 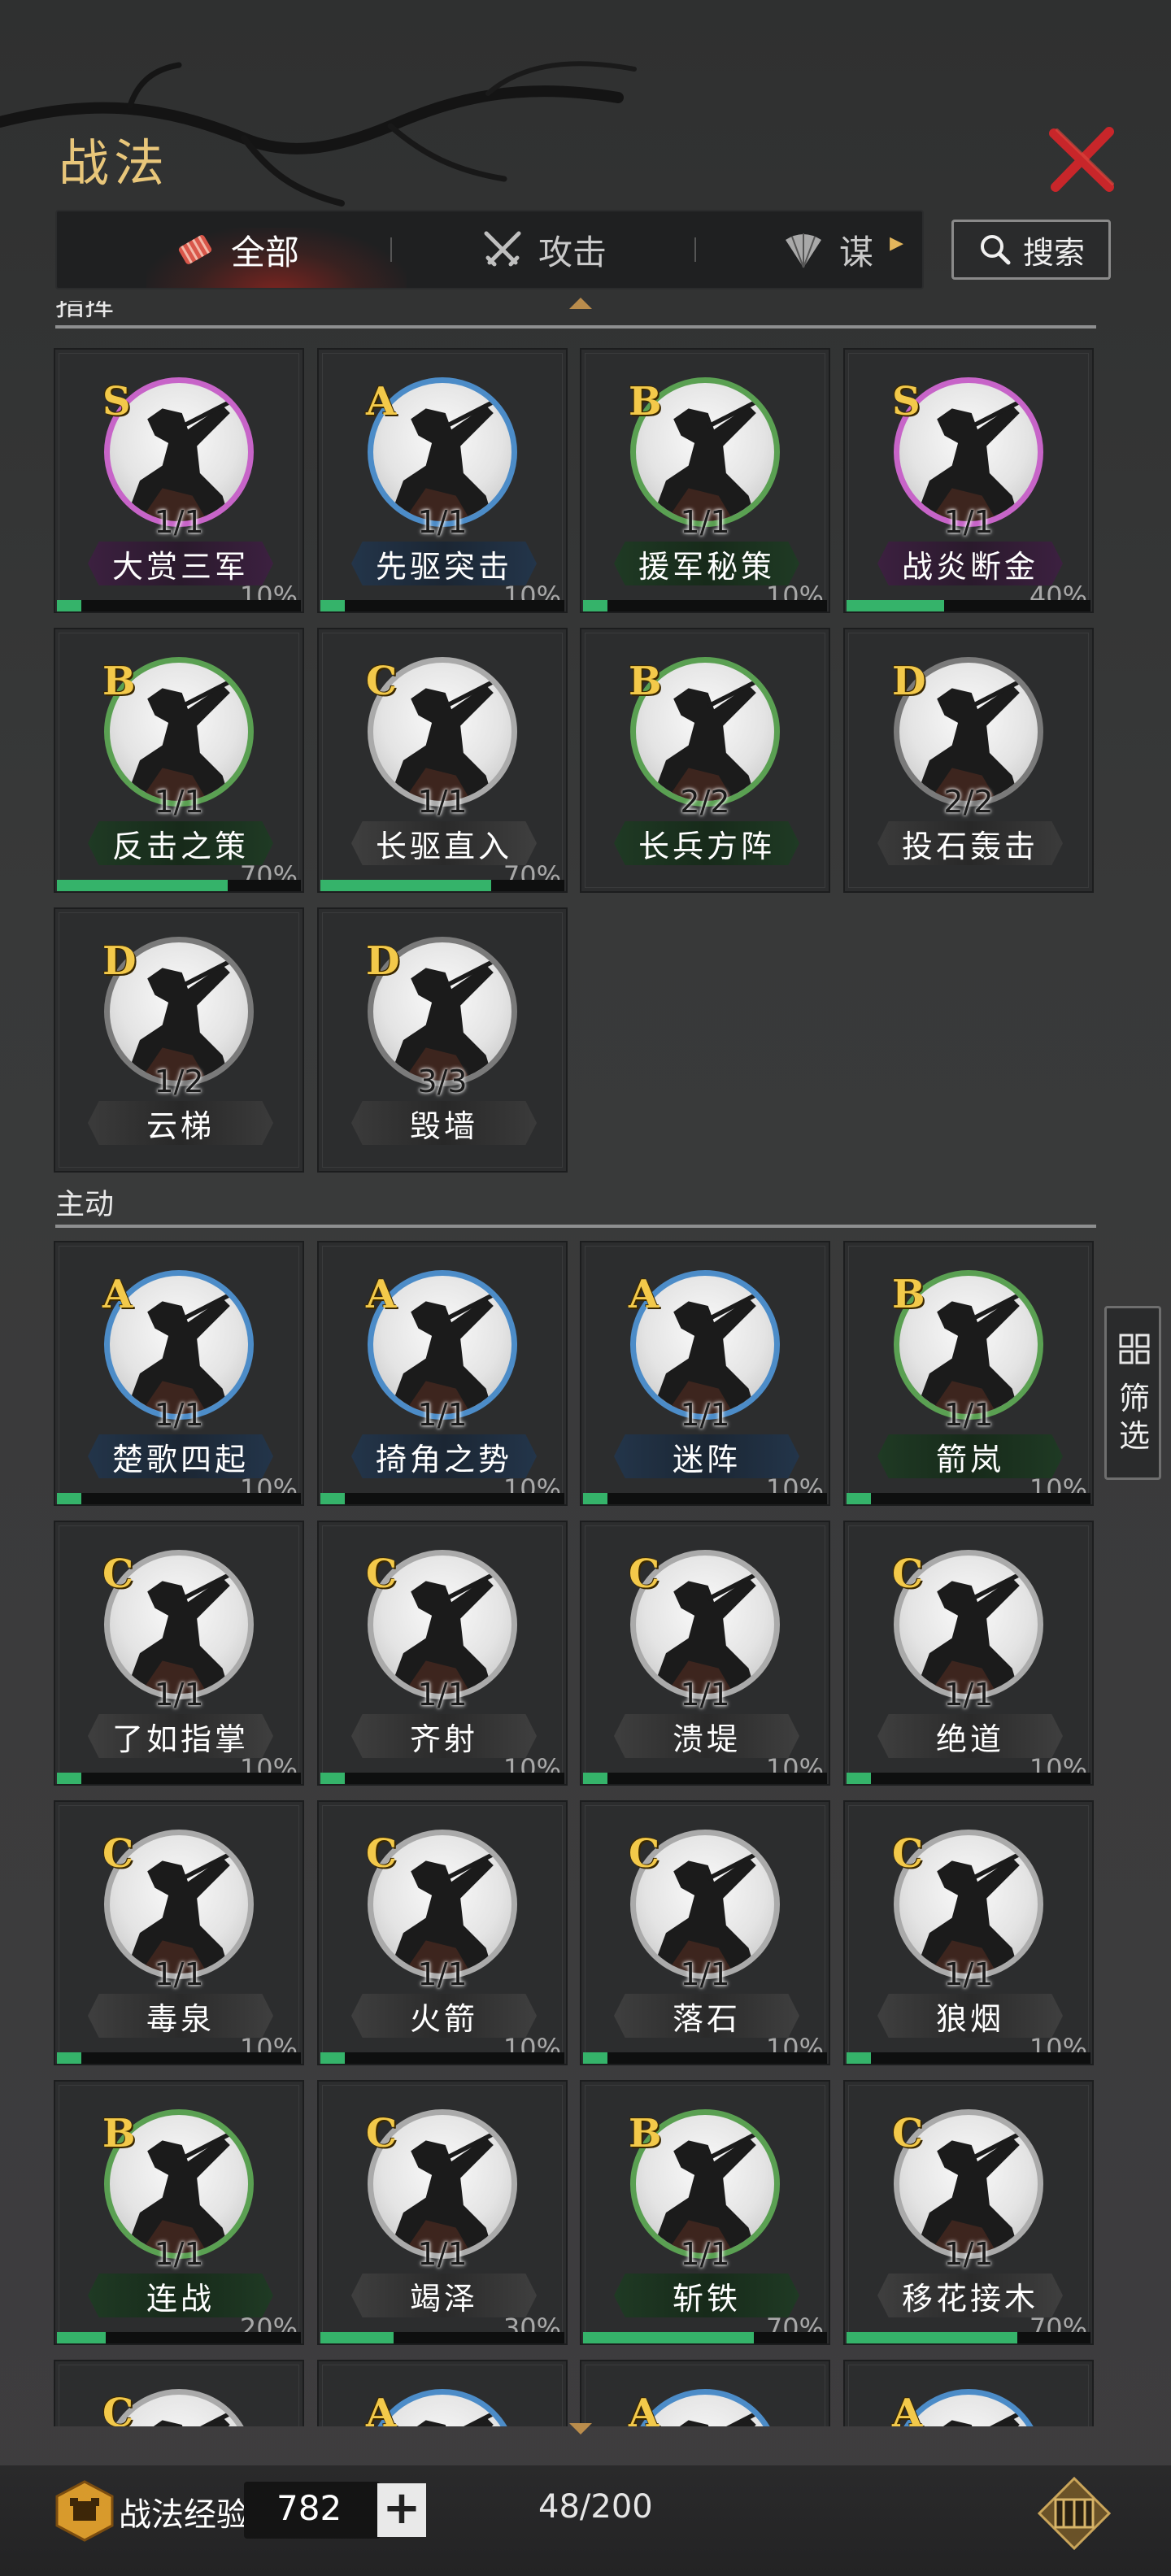 I want to click on scroll-icon, so click(x=1074, y=2514).